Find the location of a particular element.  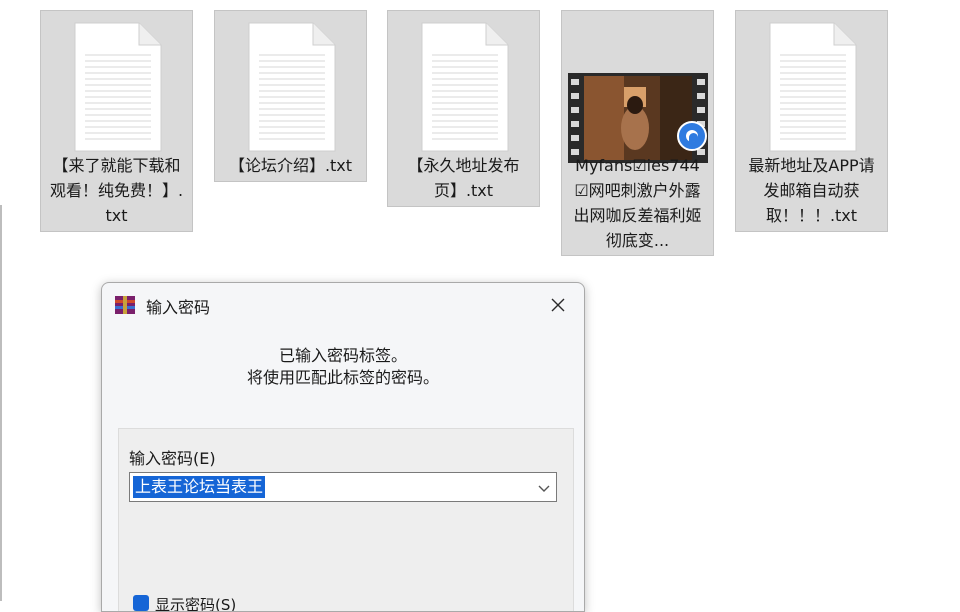

file-item-2: 【论坛介绍】.txt is located at coordinates (290, 96).